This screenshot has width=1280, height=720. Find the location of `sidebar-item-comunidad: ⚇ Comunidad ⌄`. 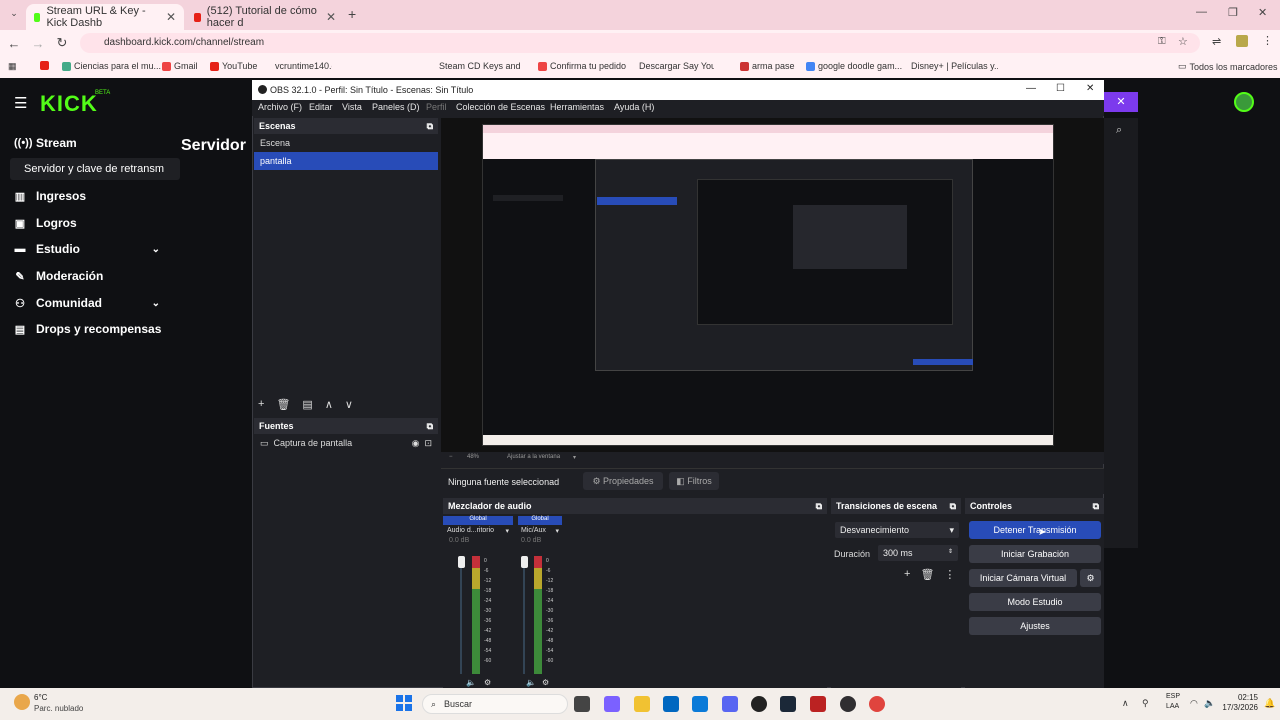

sidebar-item-comunidad: ⚇ Comunidad ⌄ is located at coordinates (87, 303).